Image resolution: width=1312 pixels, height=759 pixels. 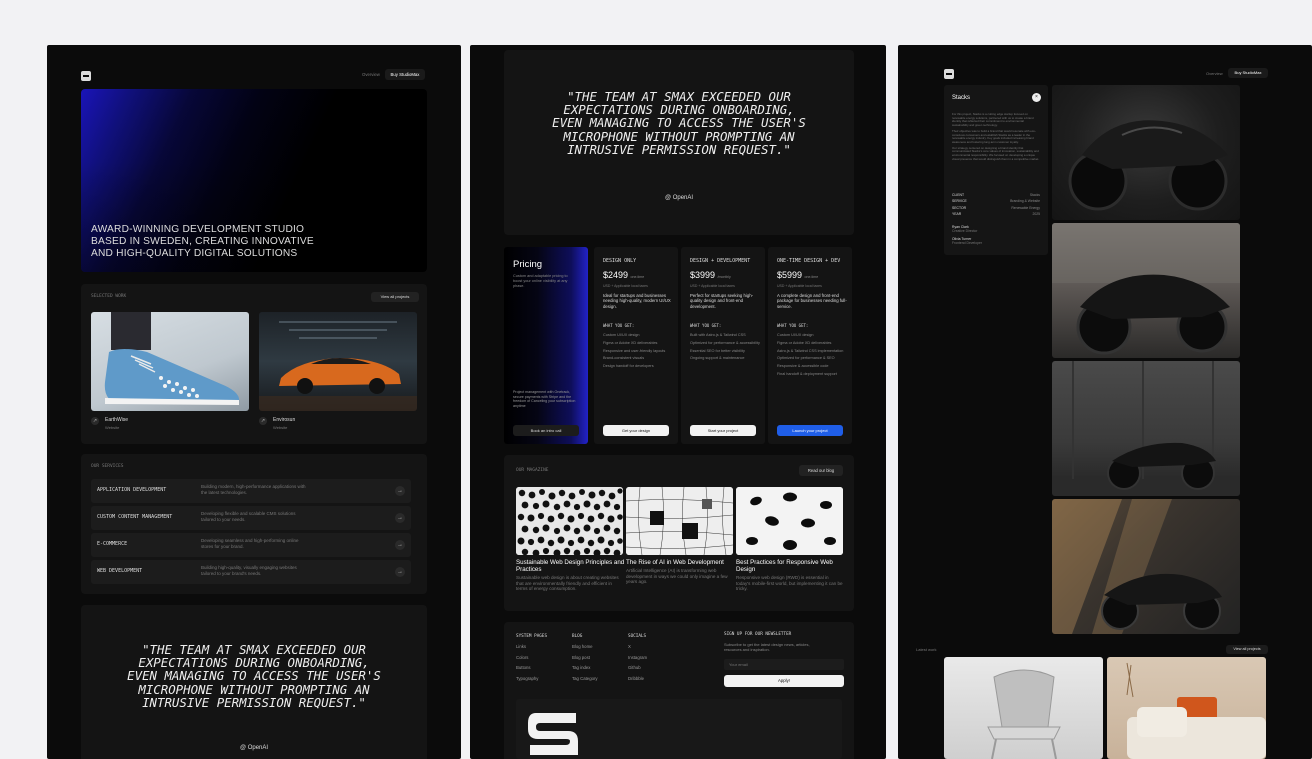 What do you see at coordinates (135, 517) in the screenshot?
I see `service-title: CUSTOM CONTENT MANAGEMENT` at bounding box center [135, 517].